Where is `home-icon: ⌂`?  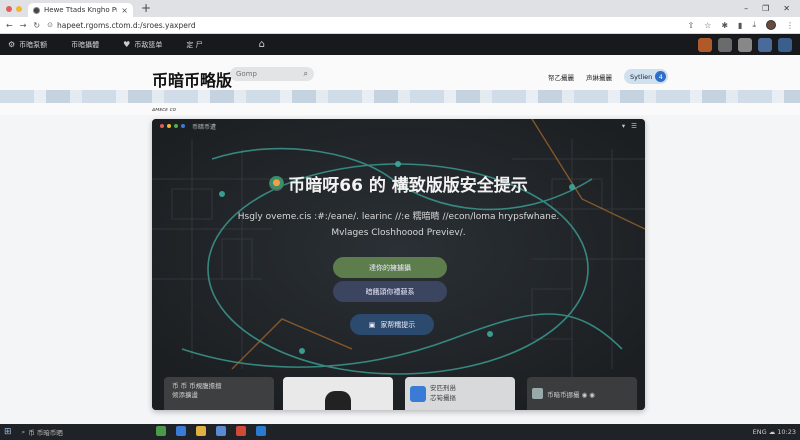 home-icon: ⌂ is located at coordinates (262, 44).